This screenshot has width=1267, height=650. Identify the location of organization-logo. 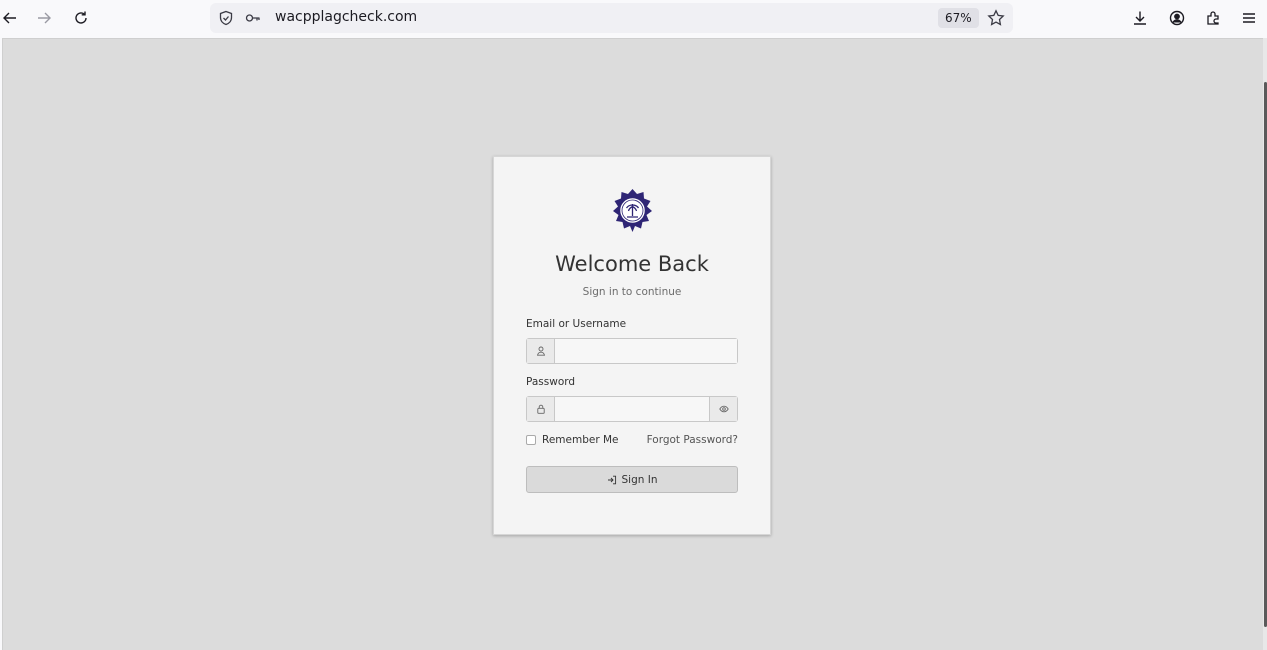
(632, 210).